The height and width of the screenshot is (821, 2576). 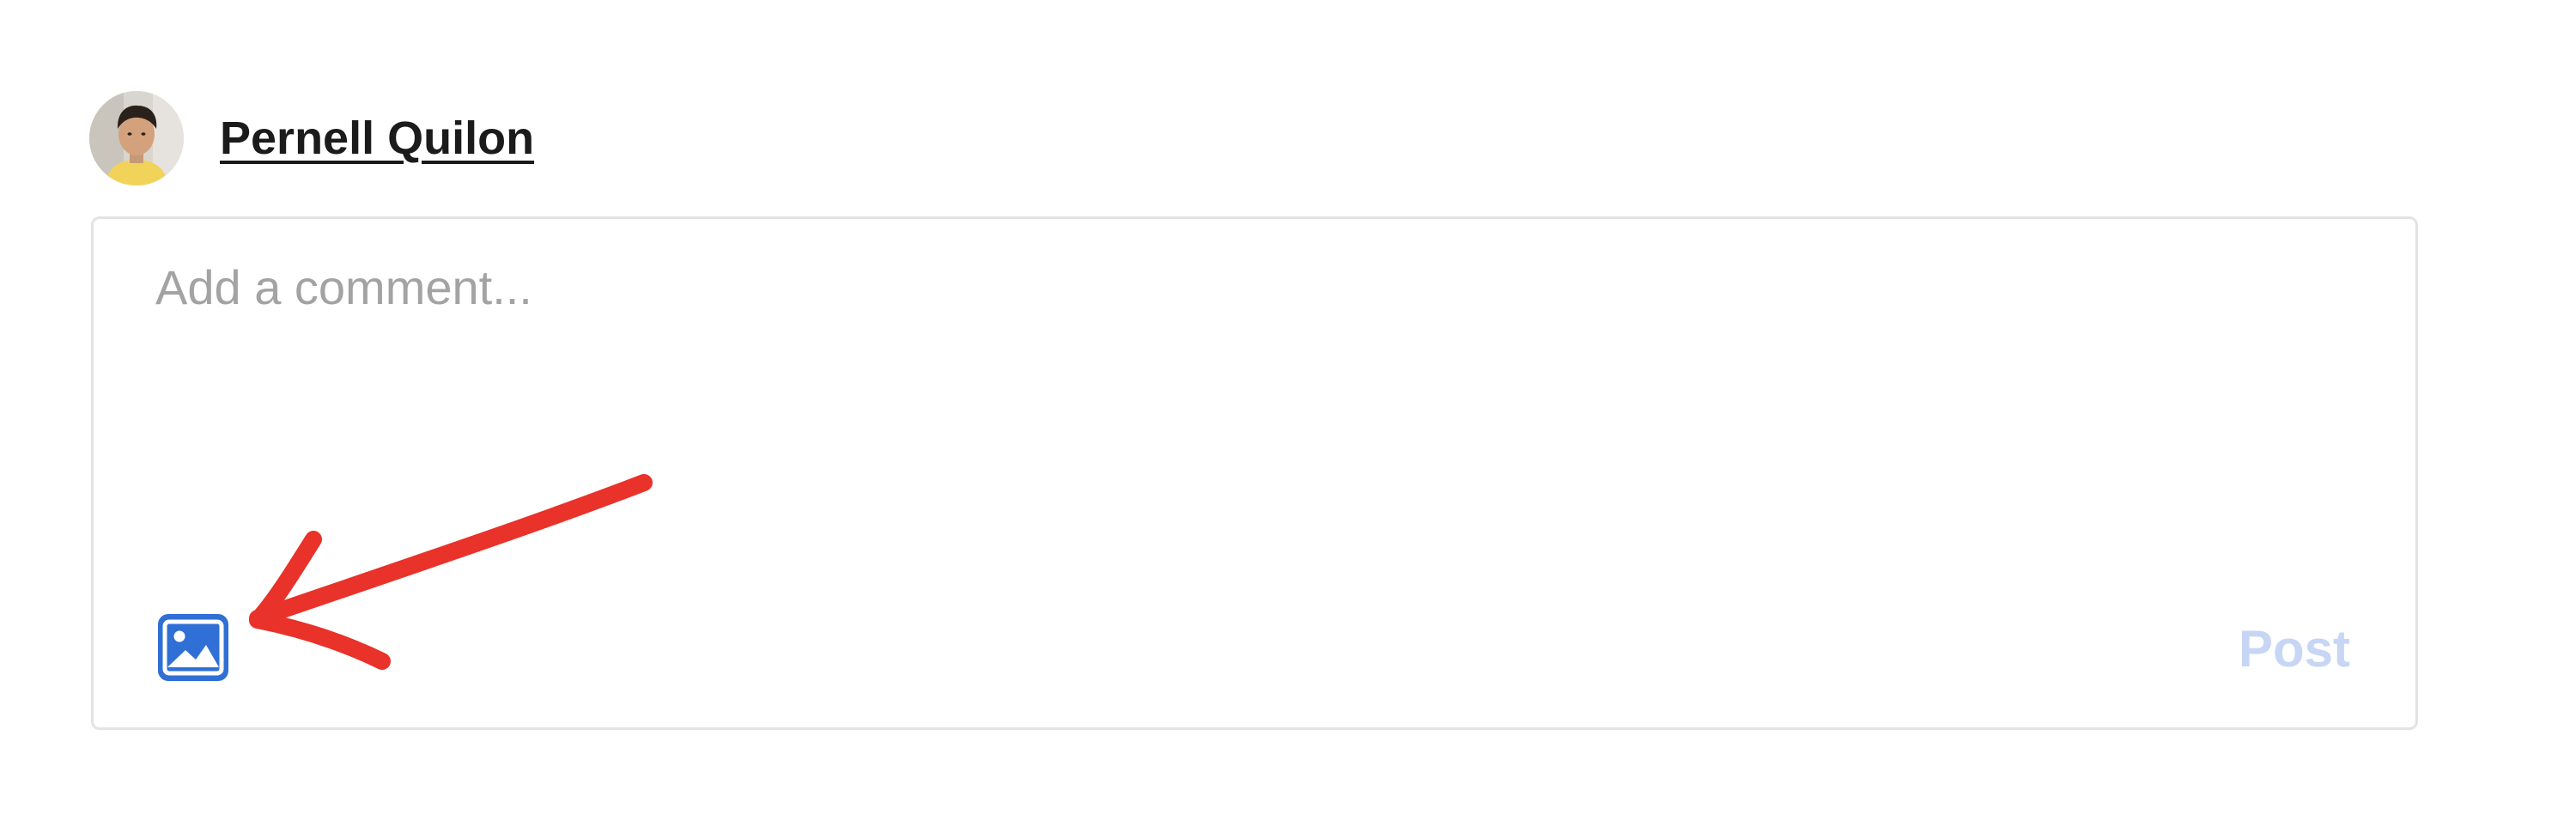 I want to click on image-icon, so click(x=193, y=647).